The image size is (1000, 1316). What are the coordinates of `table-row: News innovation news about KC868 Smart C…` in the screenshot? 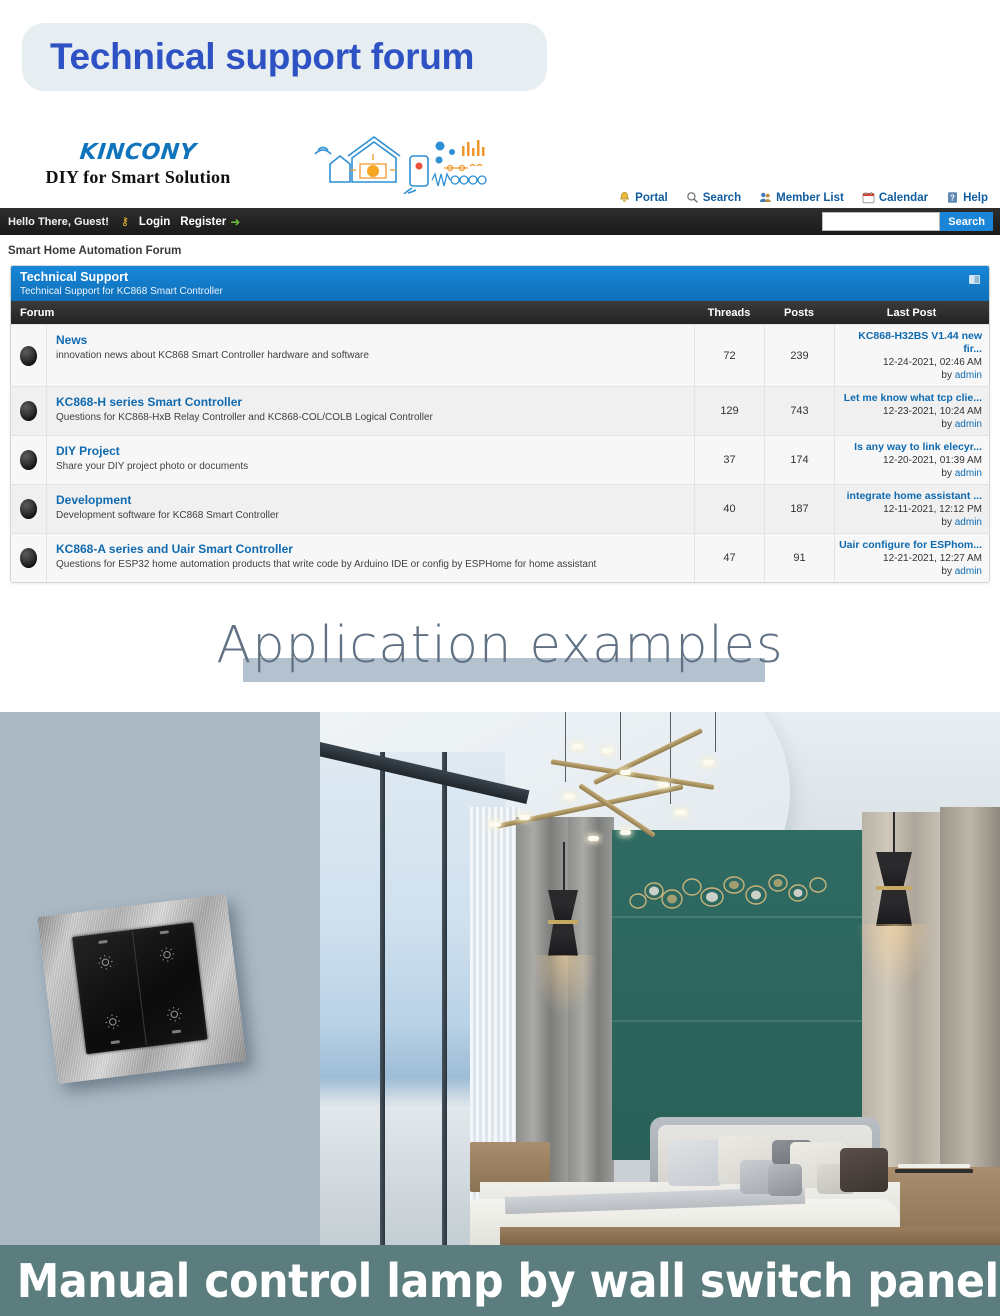 It's located at (500, 355).